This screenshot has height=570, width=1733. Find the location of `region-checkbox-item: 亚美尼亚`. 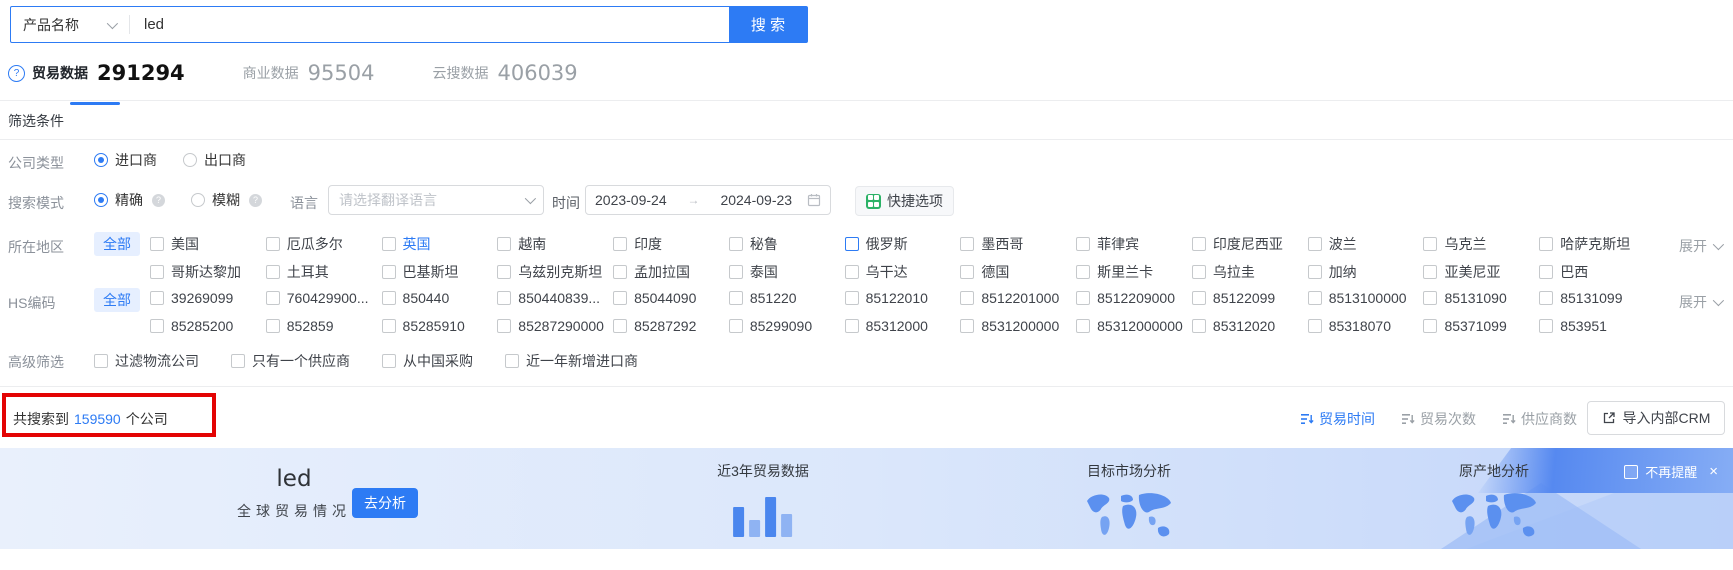

region-checkbox-item: 亚美尼亚 is located at coordinates (1481, 272).